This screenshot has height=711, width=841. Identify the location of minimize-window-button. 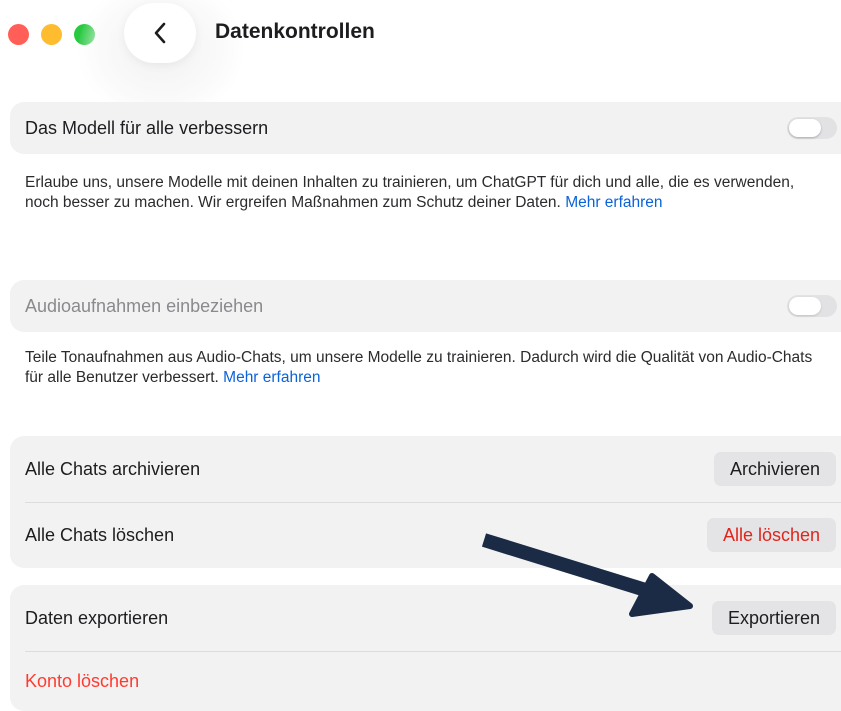
(51, 34).